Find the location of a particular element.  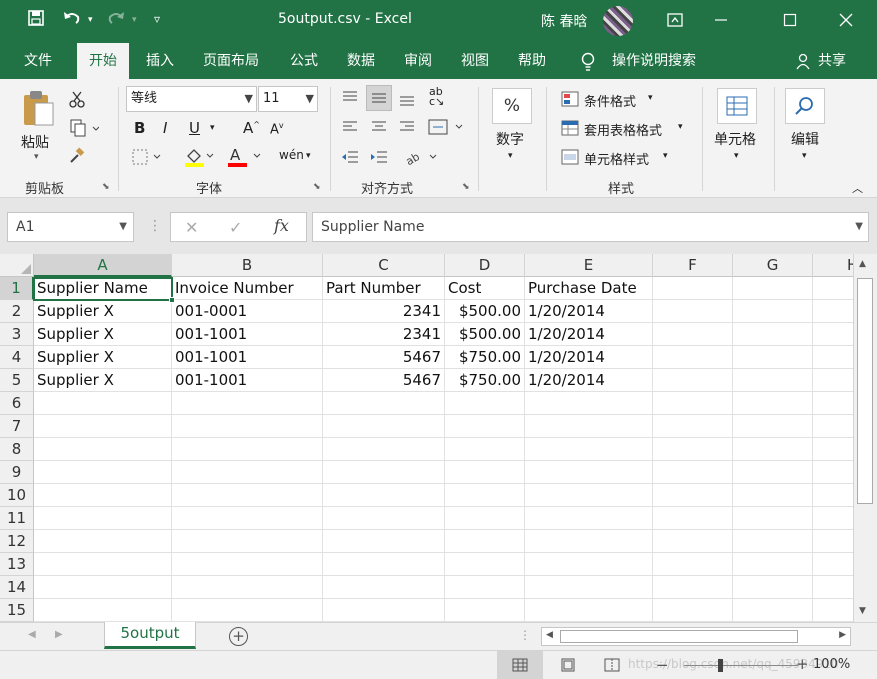

phonetic-guide-icon: wén is located at coordinates (291, 155).